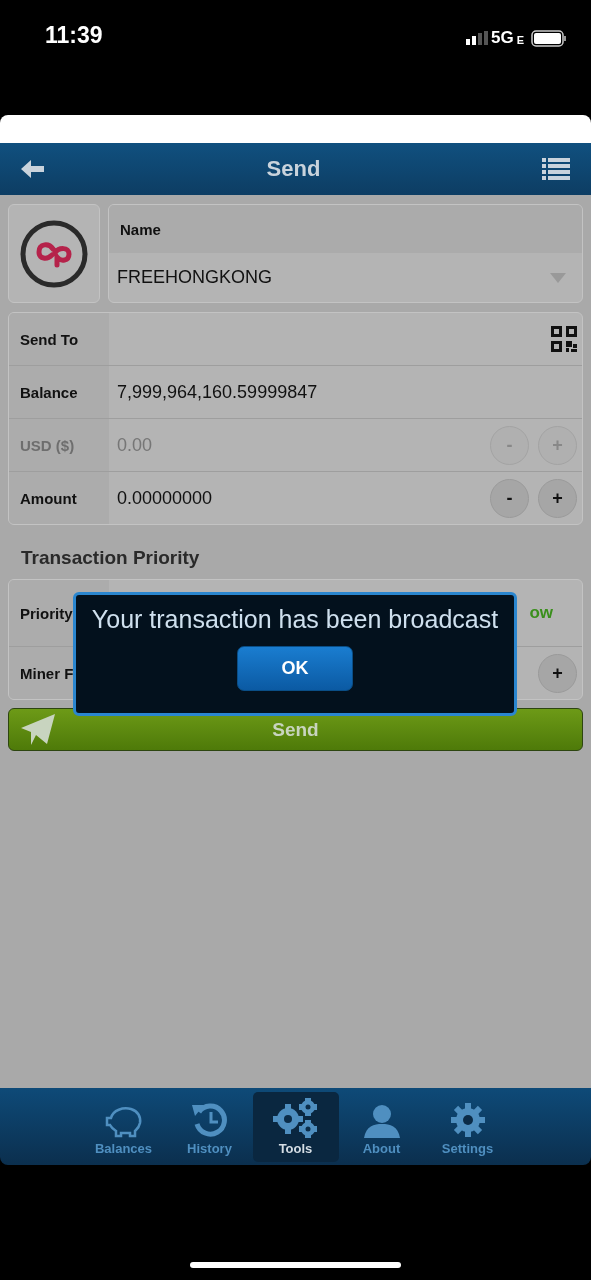 The image size is (591, 1280). I want to click on field-label: USD ($), so click(59, 445).